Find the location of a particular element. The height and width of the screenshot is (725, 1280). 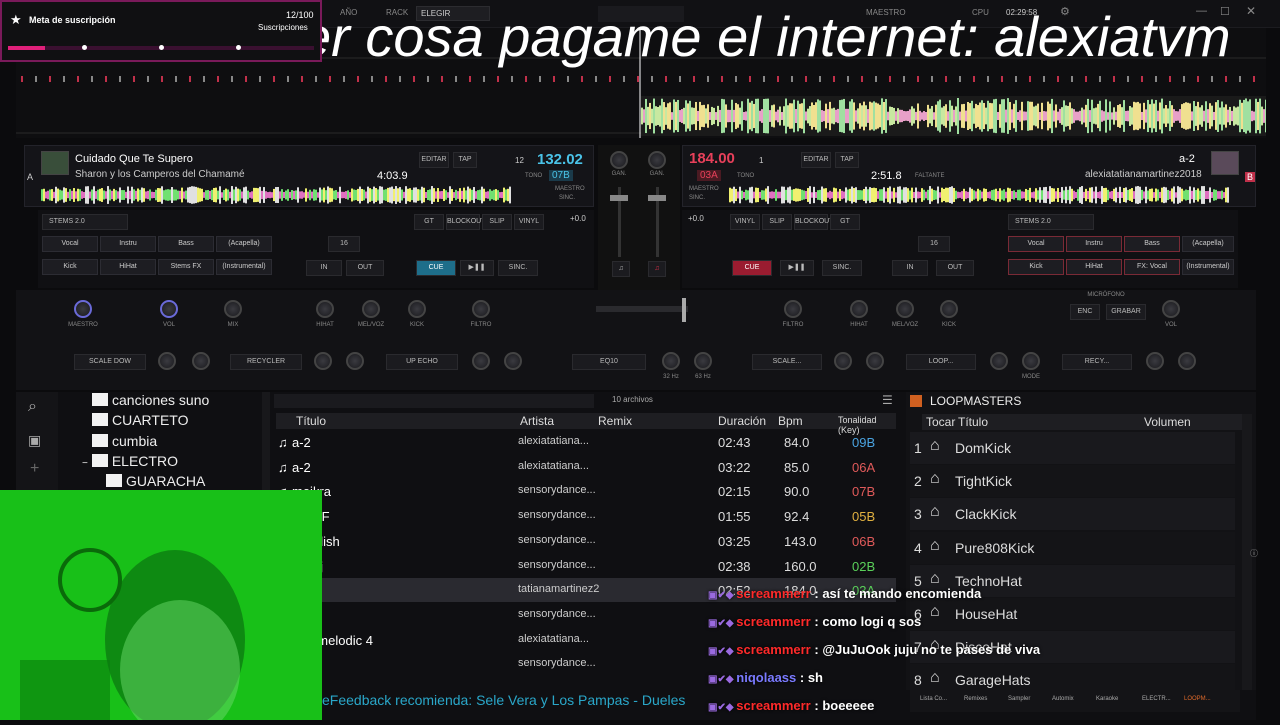

loop-item: 6 ⌂ HouseHat is located at coordinates (1072, 614).